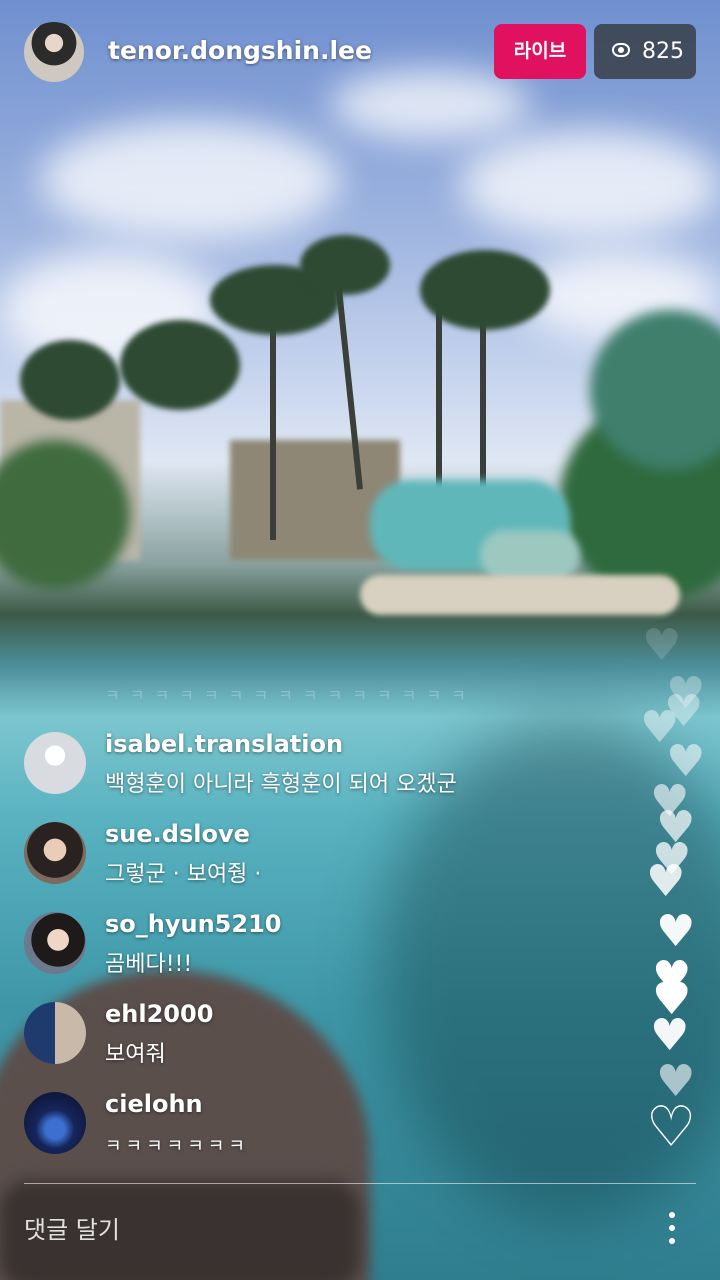 This screenshot has height=1280, width=720. What do you see at coordinates (324, 861) in the screenshot?
I see `comment-item: sue.dslove 그렇군 · 보여줭 ·` at bounding box center [324, 861].